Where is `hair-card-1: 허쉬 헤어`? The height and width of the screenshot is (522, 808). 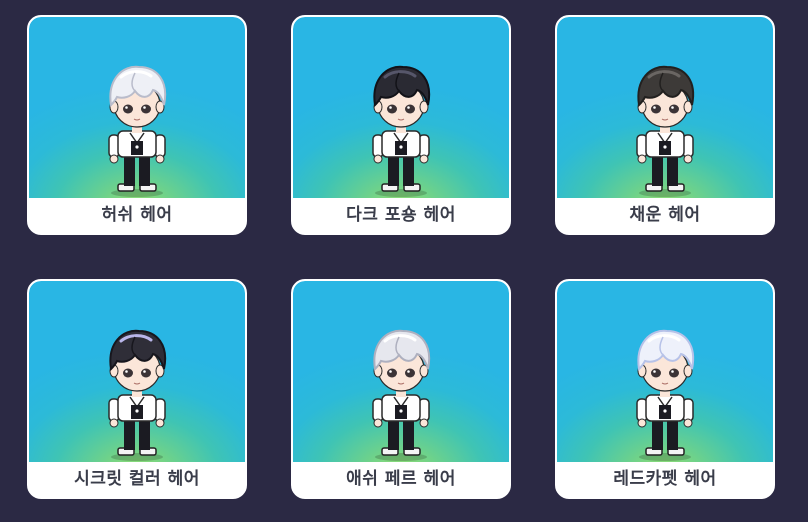 hair-card-1: 허쉬 헤어 is located at coordinates (137, 125).